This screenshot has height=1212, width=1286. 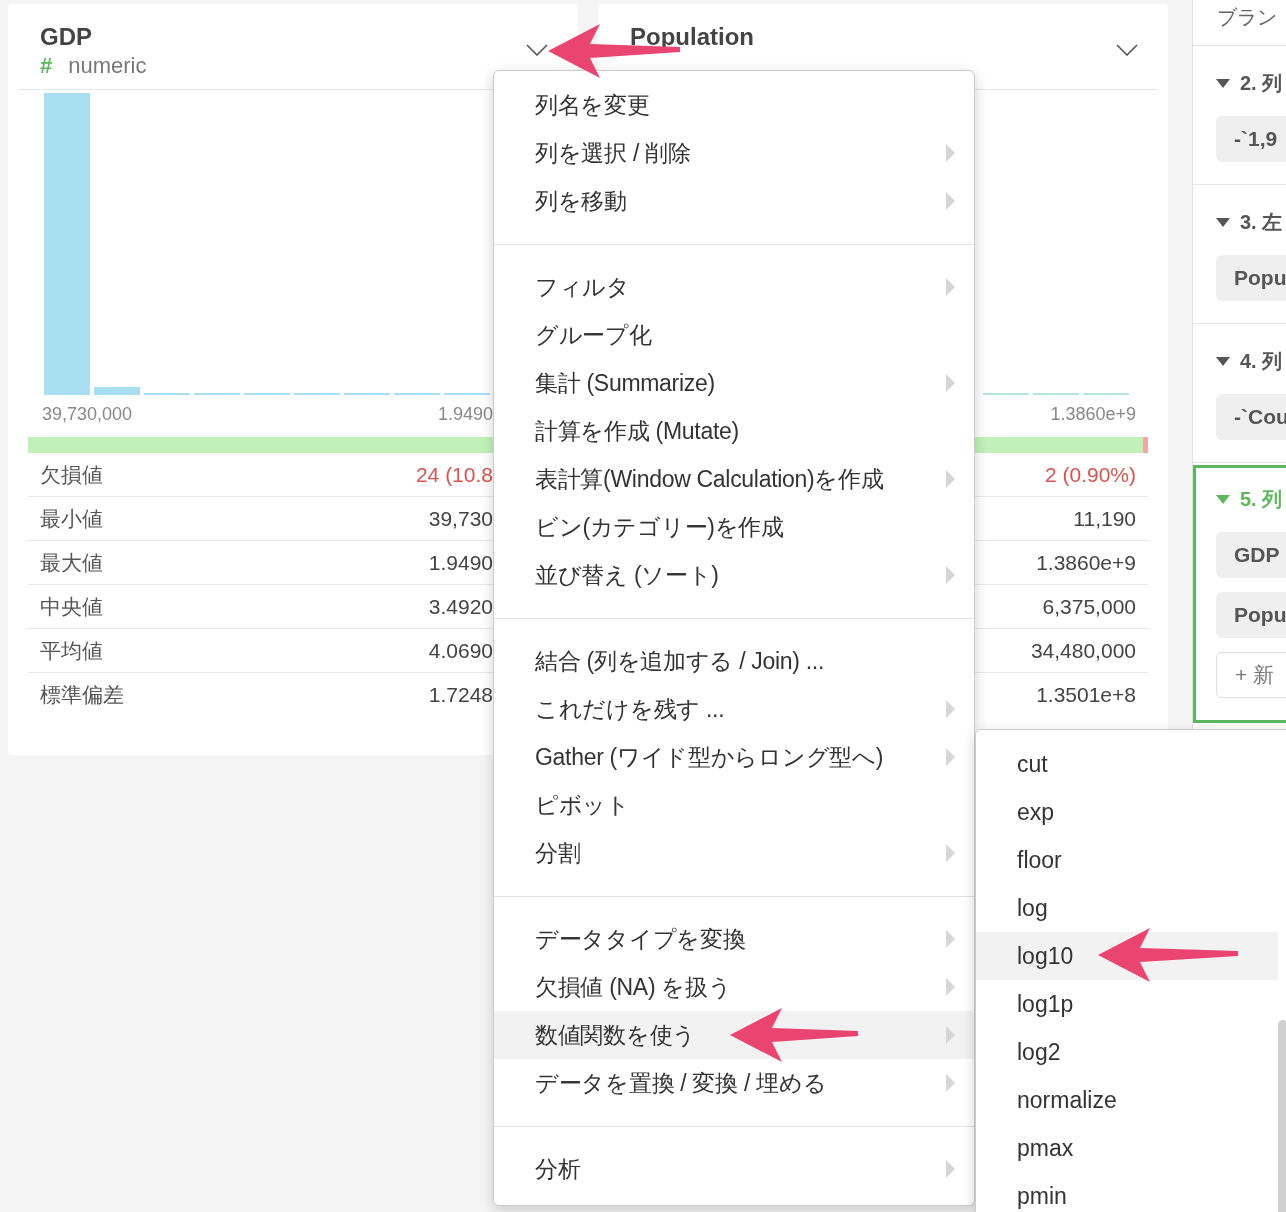 I want to click on step-card: 3. 左 Popu, so click(x=1239, y=254).